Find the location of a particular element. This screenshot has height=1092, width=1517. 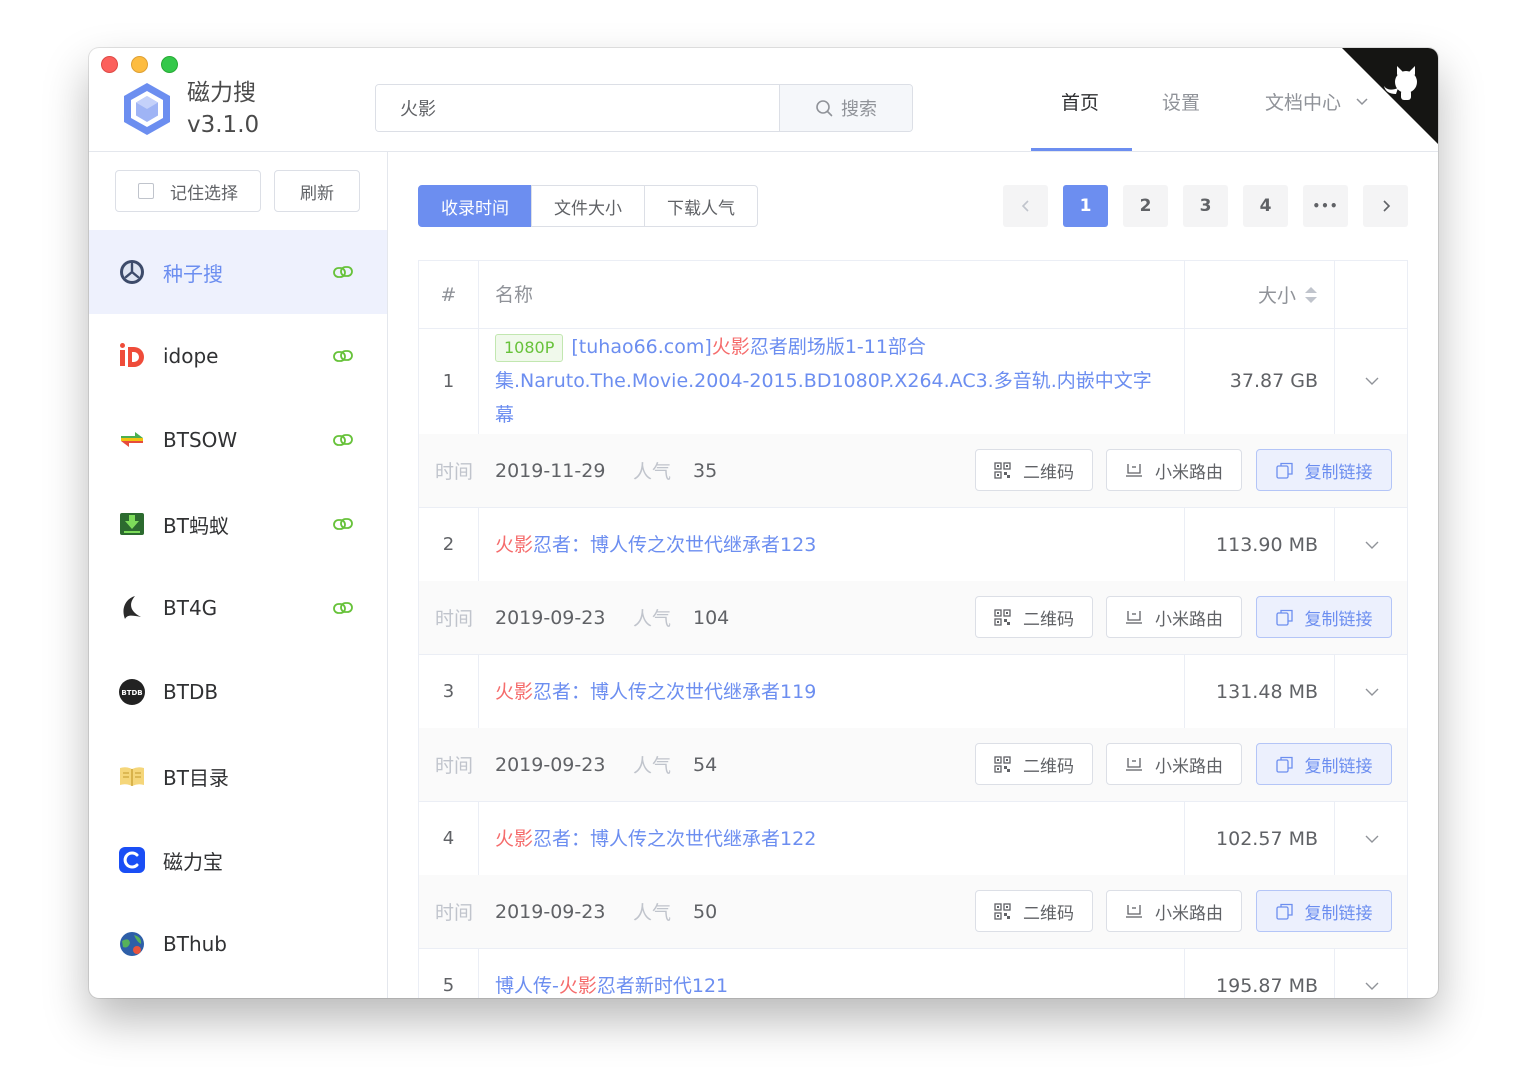

github-corner-icon is located at coordinates (1390, 96).